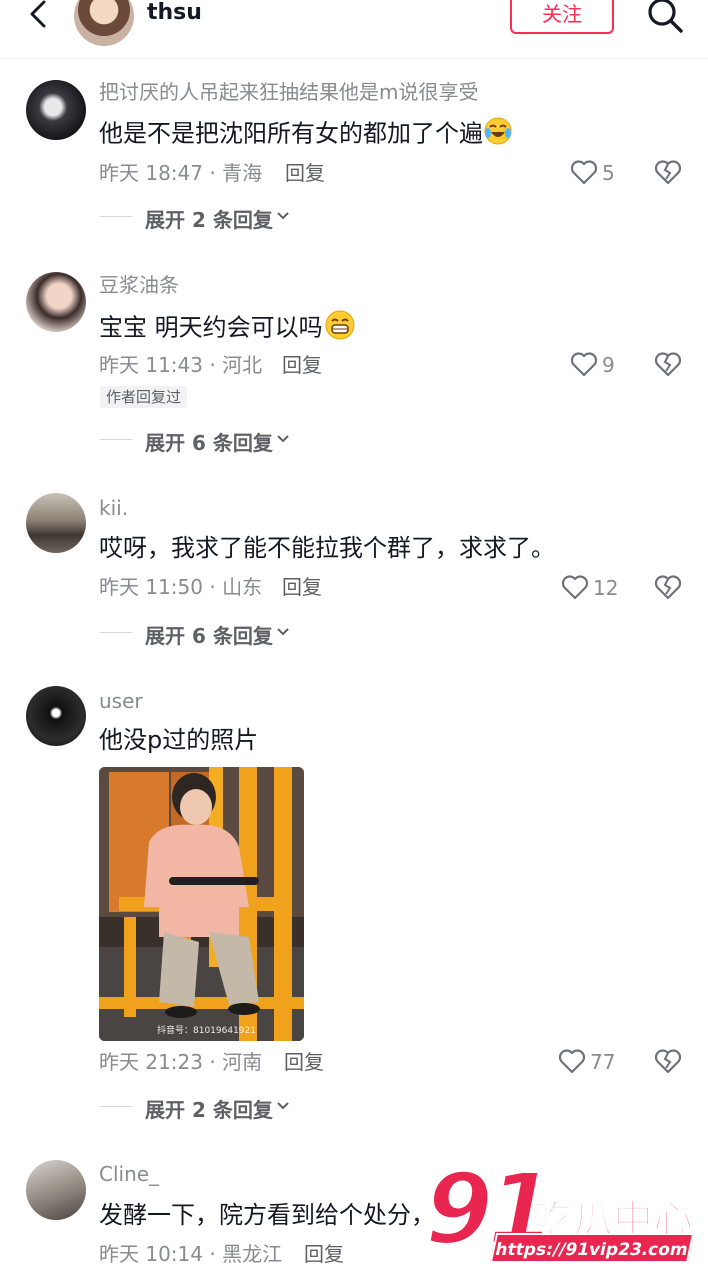 Image resolution: width=708 pixels, height=1280 pixels. What do you see at coordinates (592, 1248) in the screenshot?
I see `watermark-url: https://91vip23.com` at bounding box center [592, 1248].